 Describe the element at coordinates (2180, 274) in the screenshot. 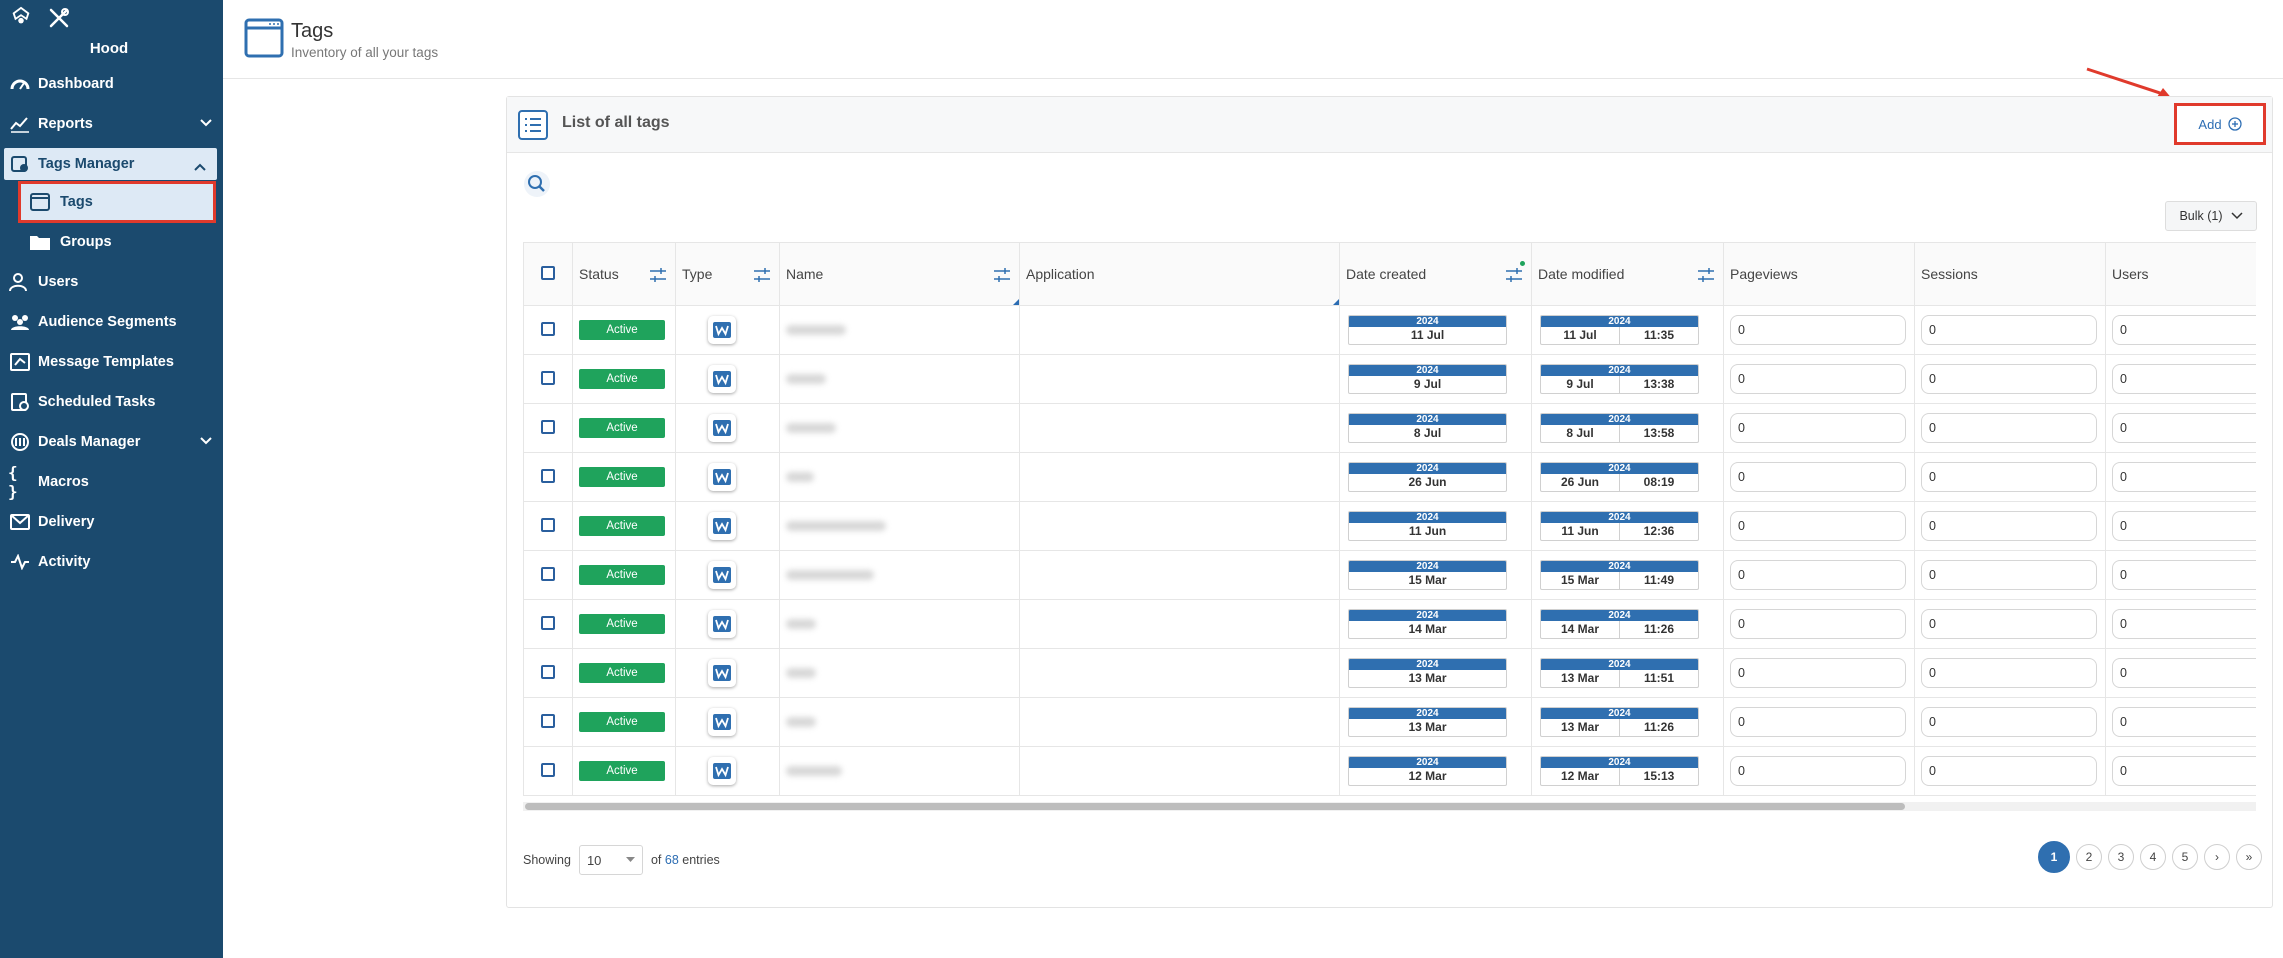

I see `column-header-users: Users` at that location.